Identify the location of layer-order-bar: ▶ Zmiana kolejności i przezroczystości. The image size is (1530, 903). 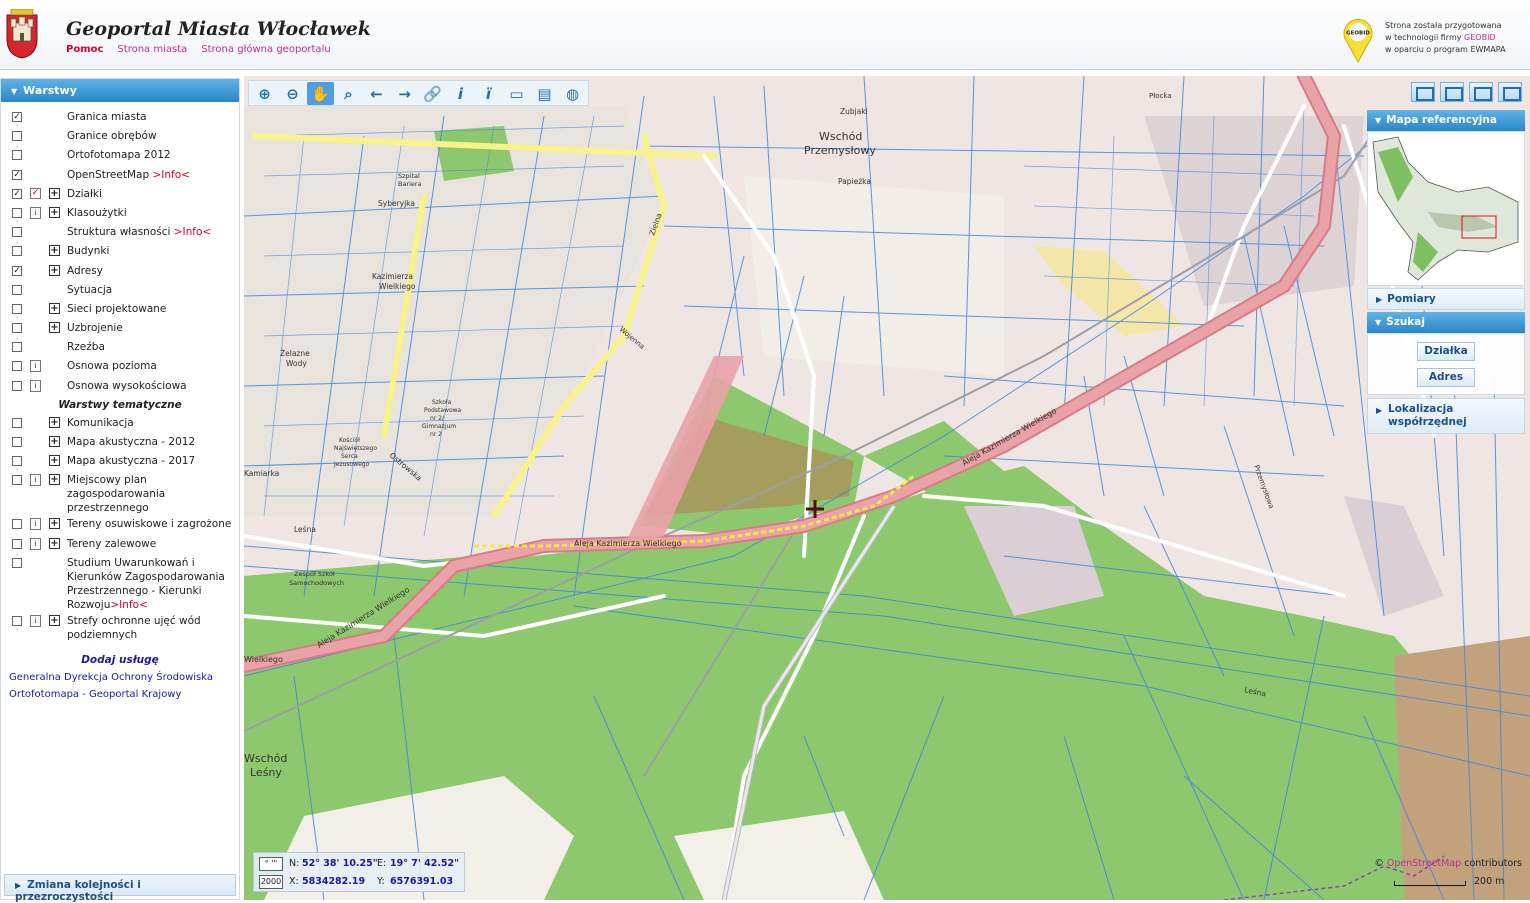
(120, 888).